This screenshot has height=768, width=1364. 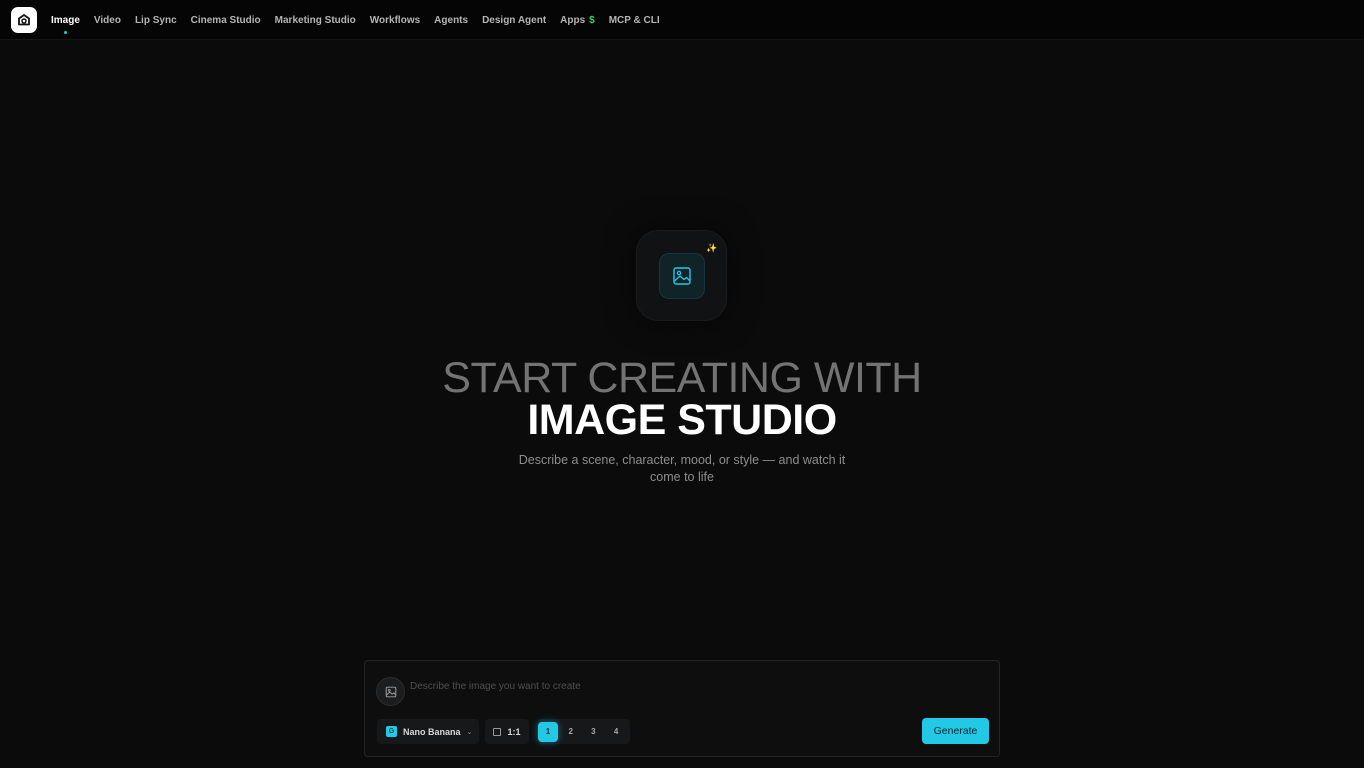 I want to click on nav-item-label: Cinema Studio, so click(x=225, y=20).